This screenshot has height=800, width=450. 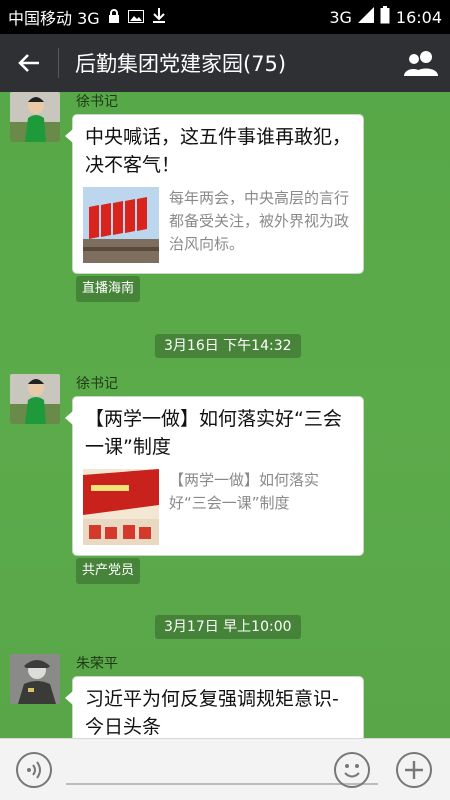 I want to click on battery-icon, so click(x=385, y=17).